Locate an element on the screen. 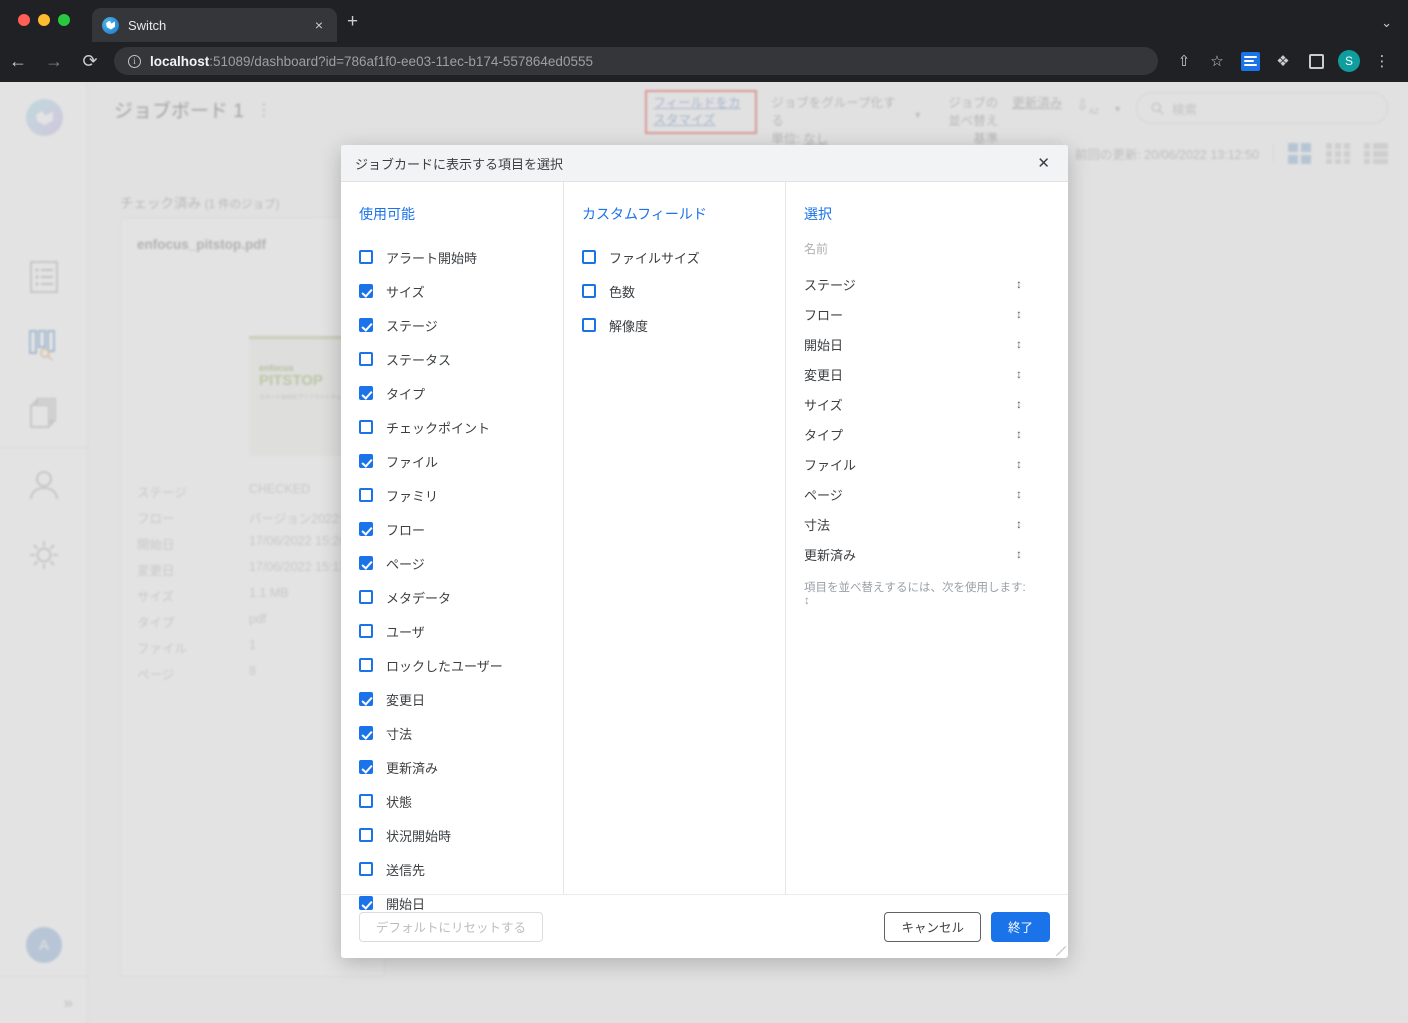 The height and width of the screenshot is (1023, 1408). available-field-item: ページ is located at coordinates (461, 563).